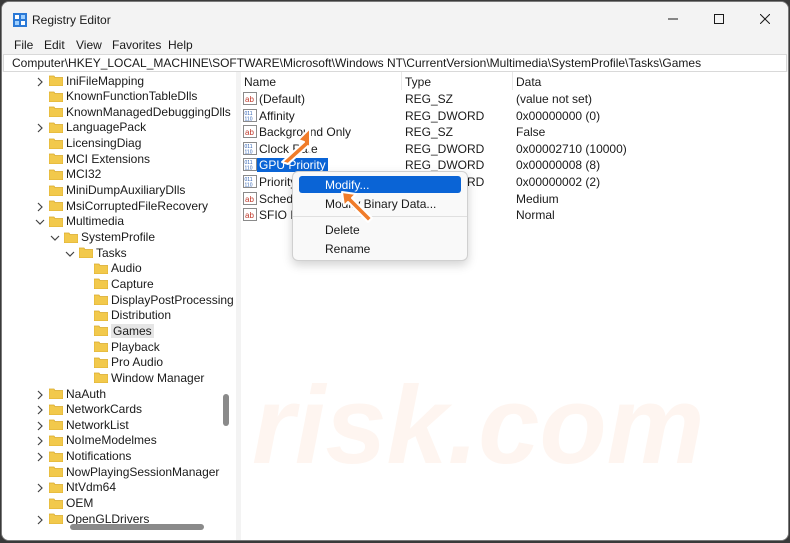  What do you see at coordinates (445, 115) in the screenshot?
I see `value-type: REG_DWORD` at bounding box center [445, 115].